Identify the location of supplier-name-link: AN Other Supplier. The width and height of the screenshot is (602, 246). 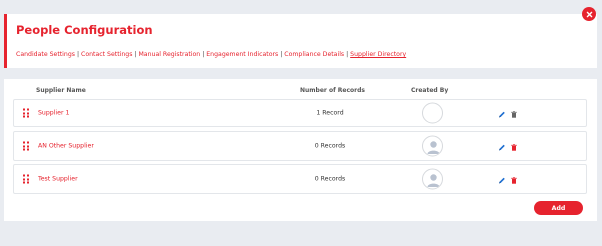
(66, 146).